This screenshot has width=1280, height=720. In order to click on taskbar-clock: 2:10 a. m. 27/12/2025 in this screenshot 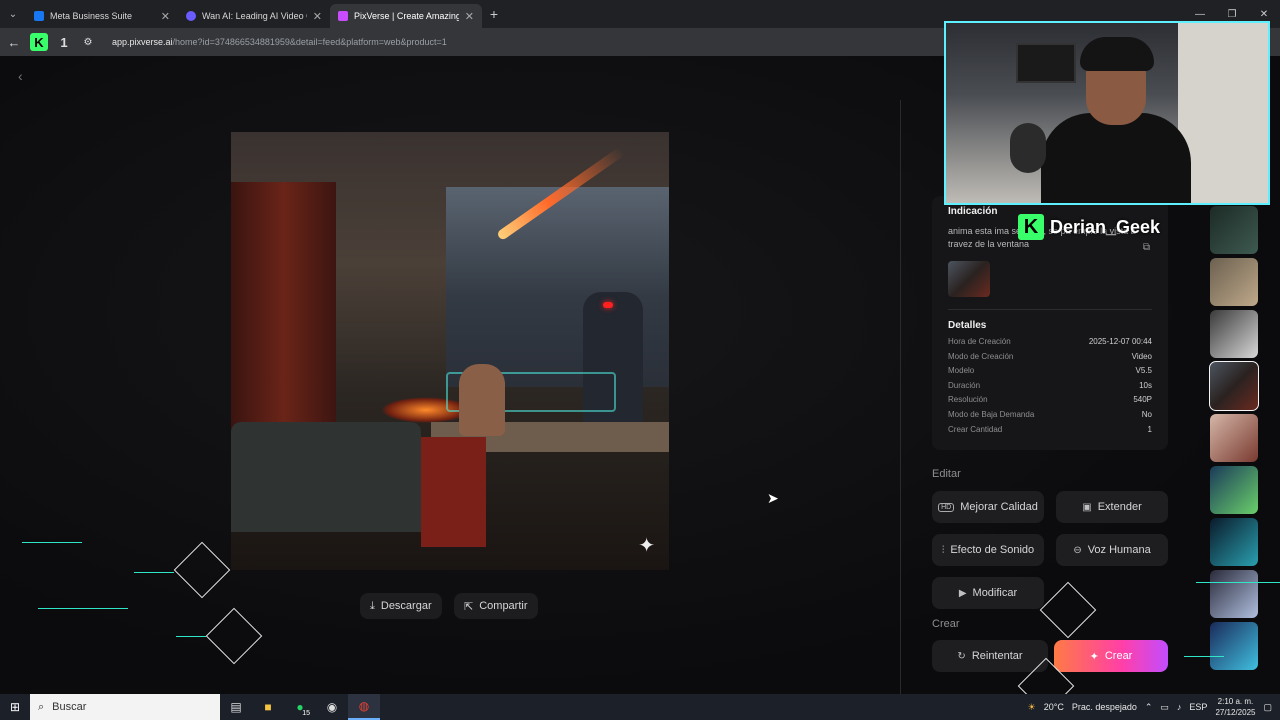, I will do `click(1235, 707)`.